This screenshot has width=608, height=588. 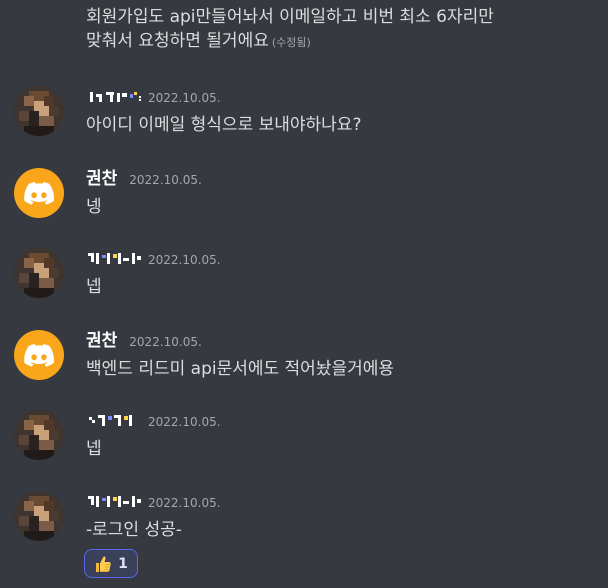 I want to click on message-text-line2: 맞춰서 요청하면 될거에요 (수정됨), so click(x=290, y=42).